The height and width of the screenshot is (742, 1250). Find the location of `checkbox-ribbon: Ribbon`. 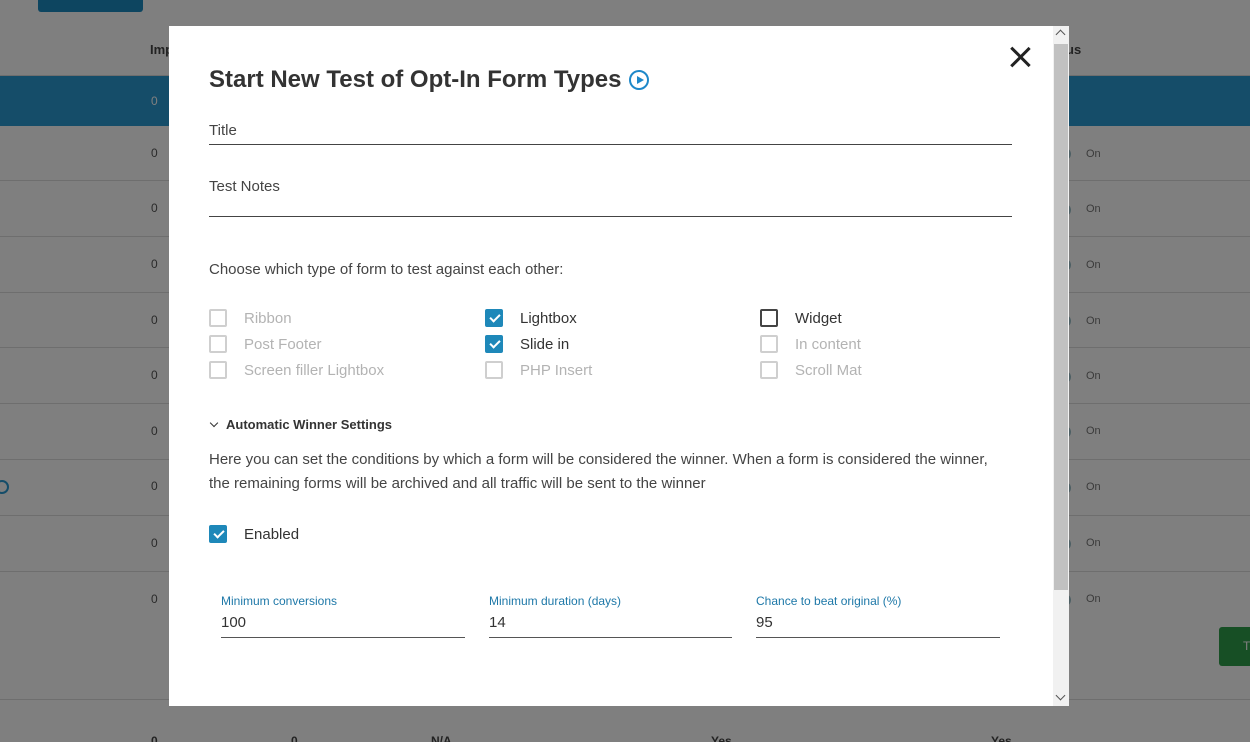

checkbox-ribbon: Ribbon is located at coordinates (250, 318).